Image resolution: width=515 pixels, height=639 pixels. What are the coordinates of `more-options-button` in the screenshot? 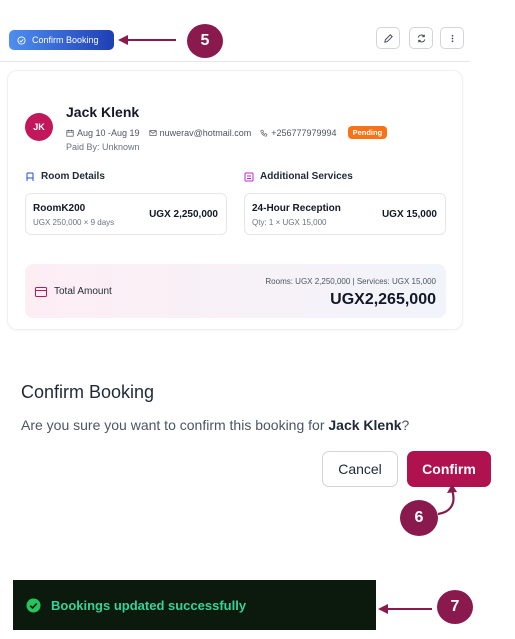 It's located at (452, 38).